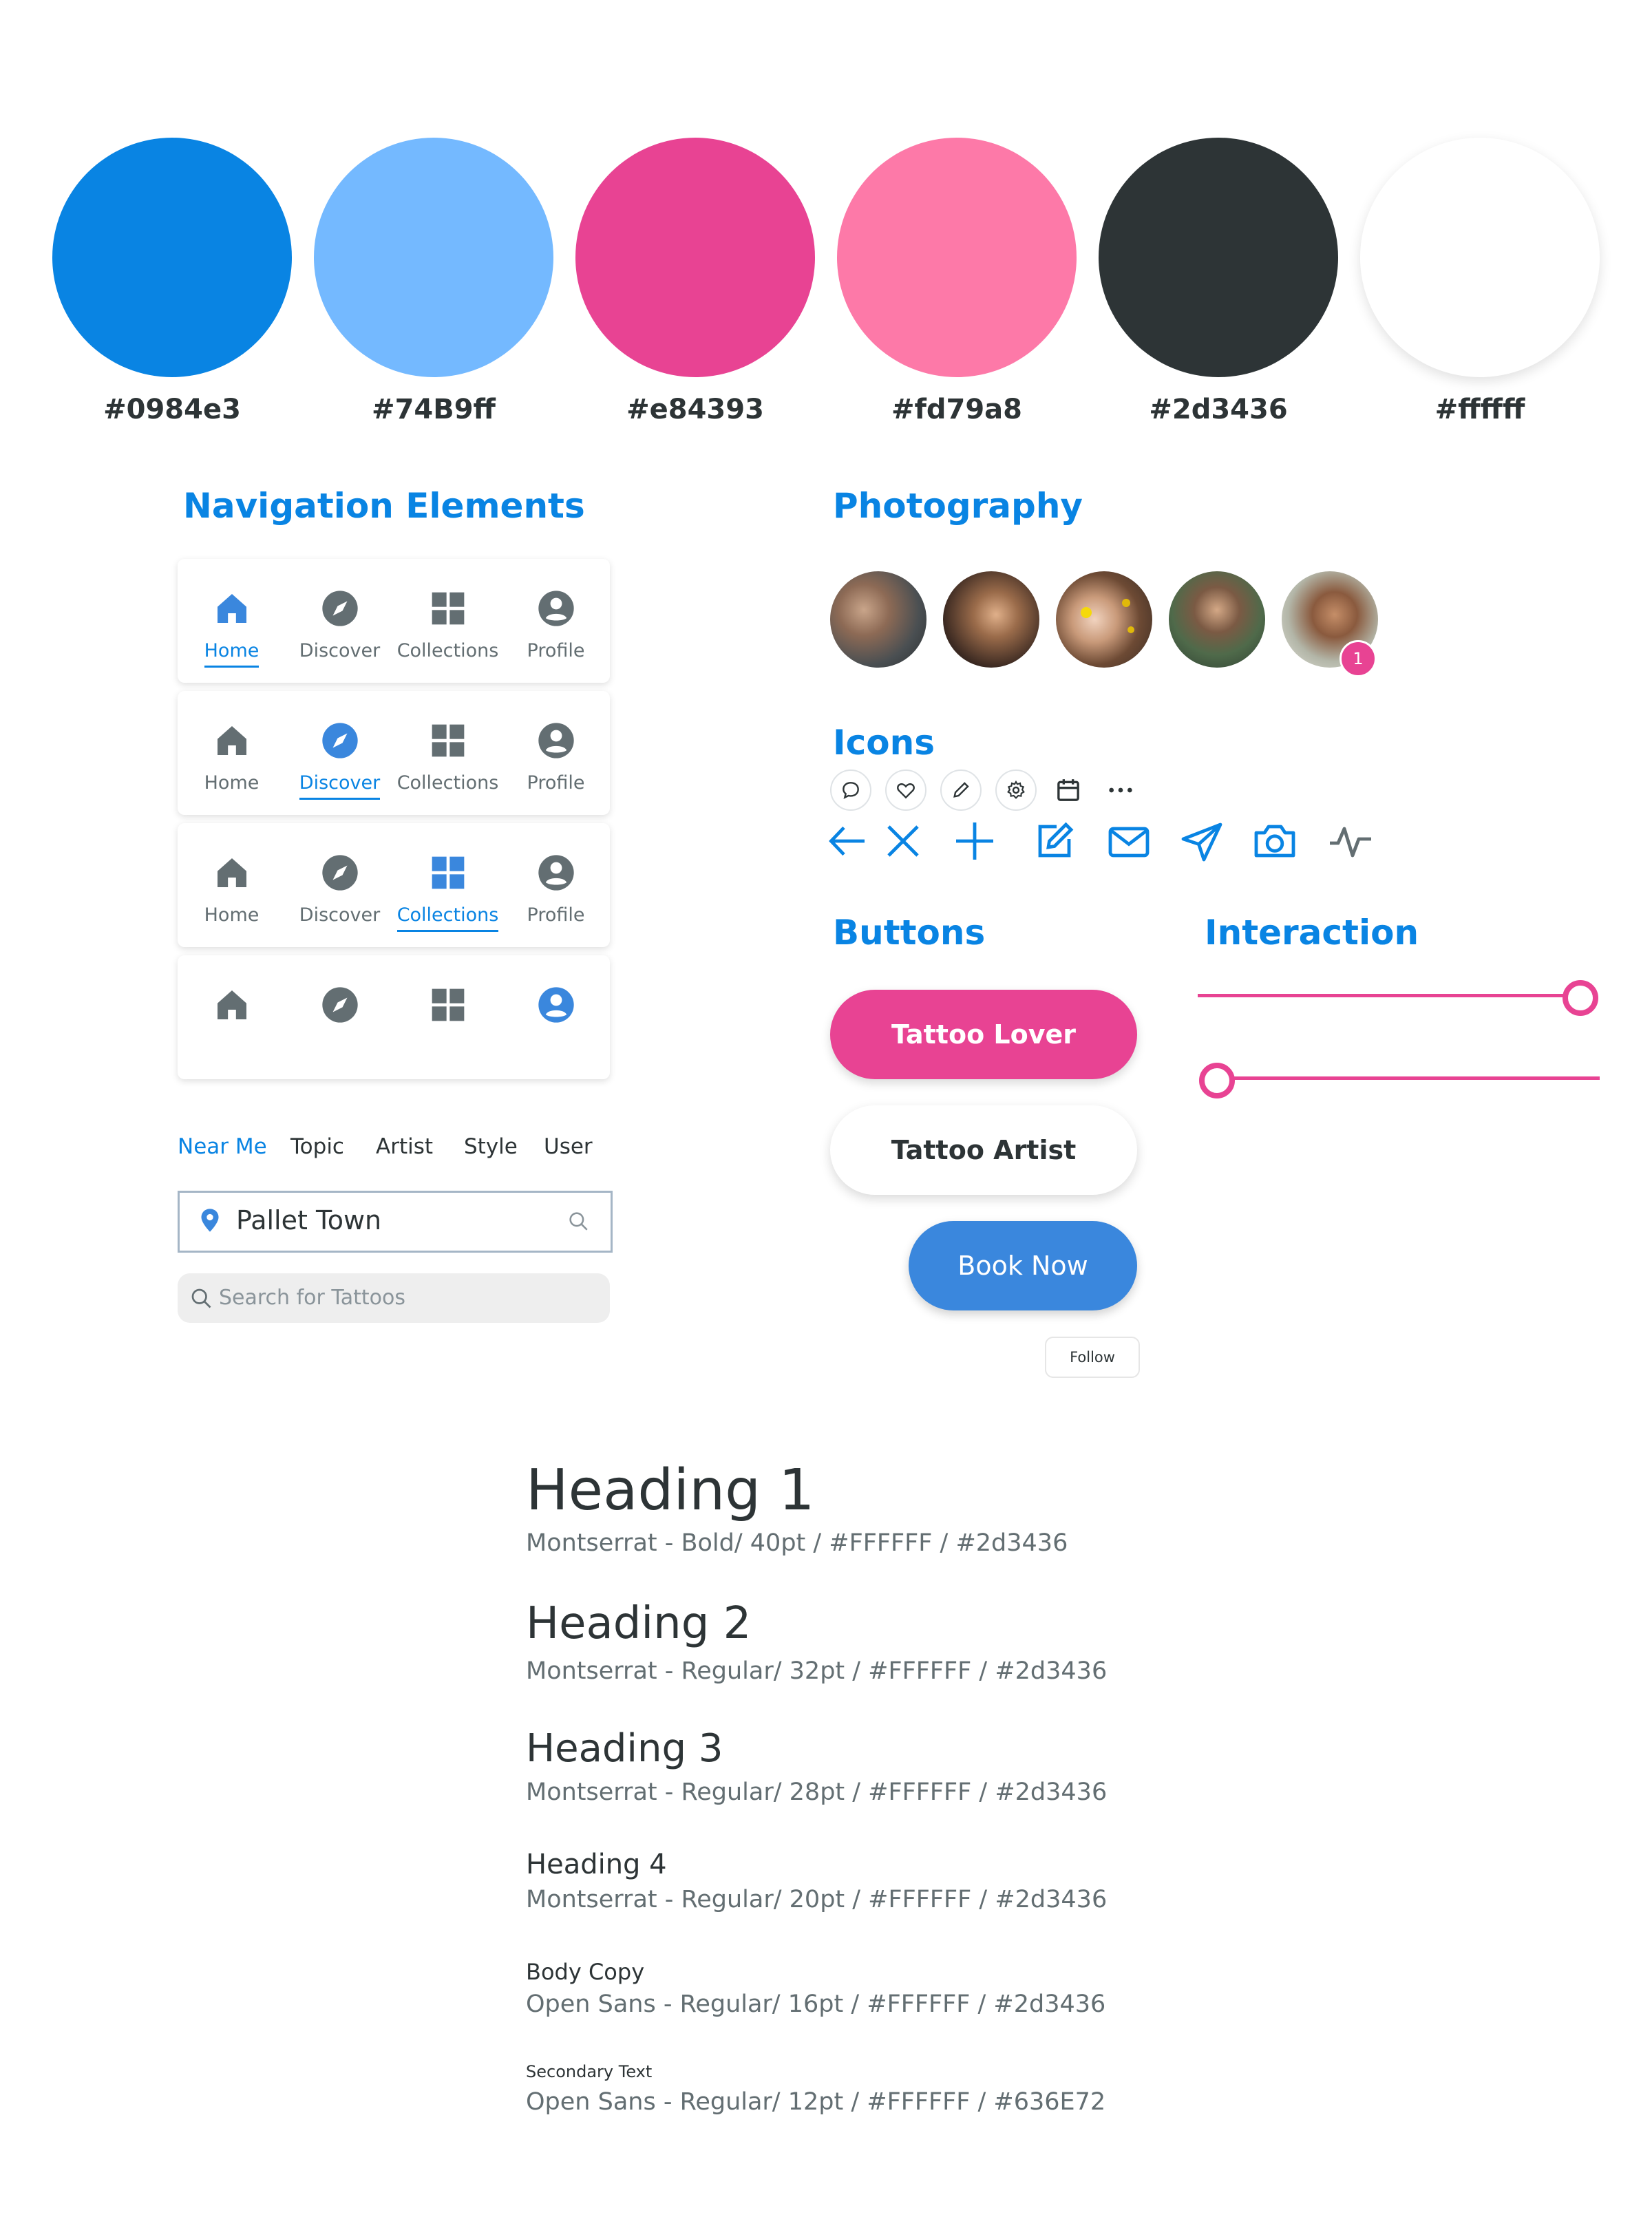 The height and width of the screenshot is (2230, 1652). Describe the element at coordinates (1068, 790) in the screenshot. I see `calendar-icon` at that location.